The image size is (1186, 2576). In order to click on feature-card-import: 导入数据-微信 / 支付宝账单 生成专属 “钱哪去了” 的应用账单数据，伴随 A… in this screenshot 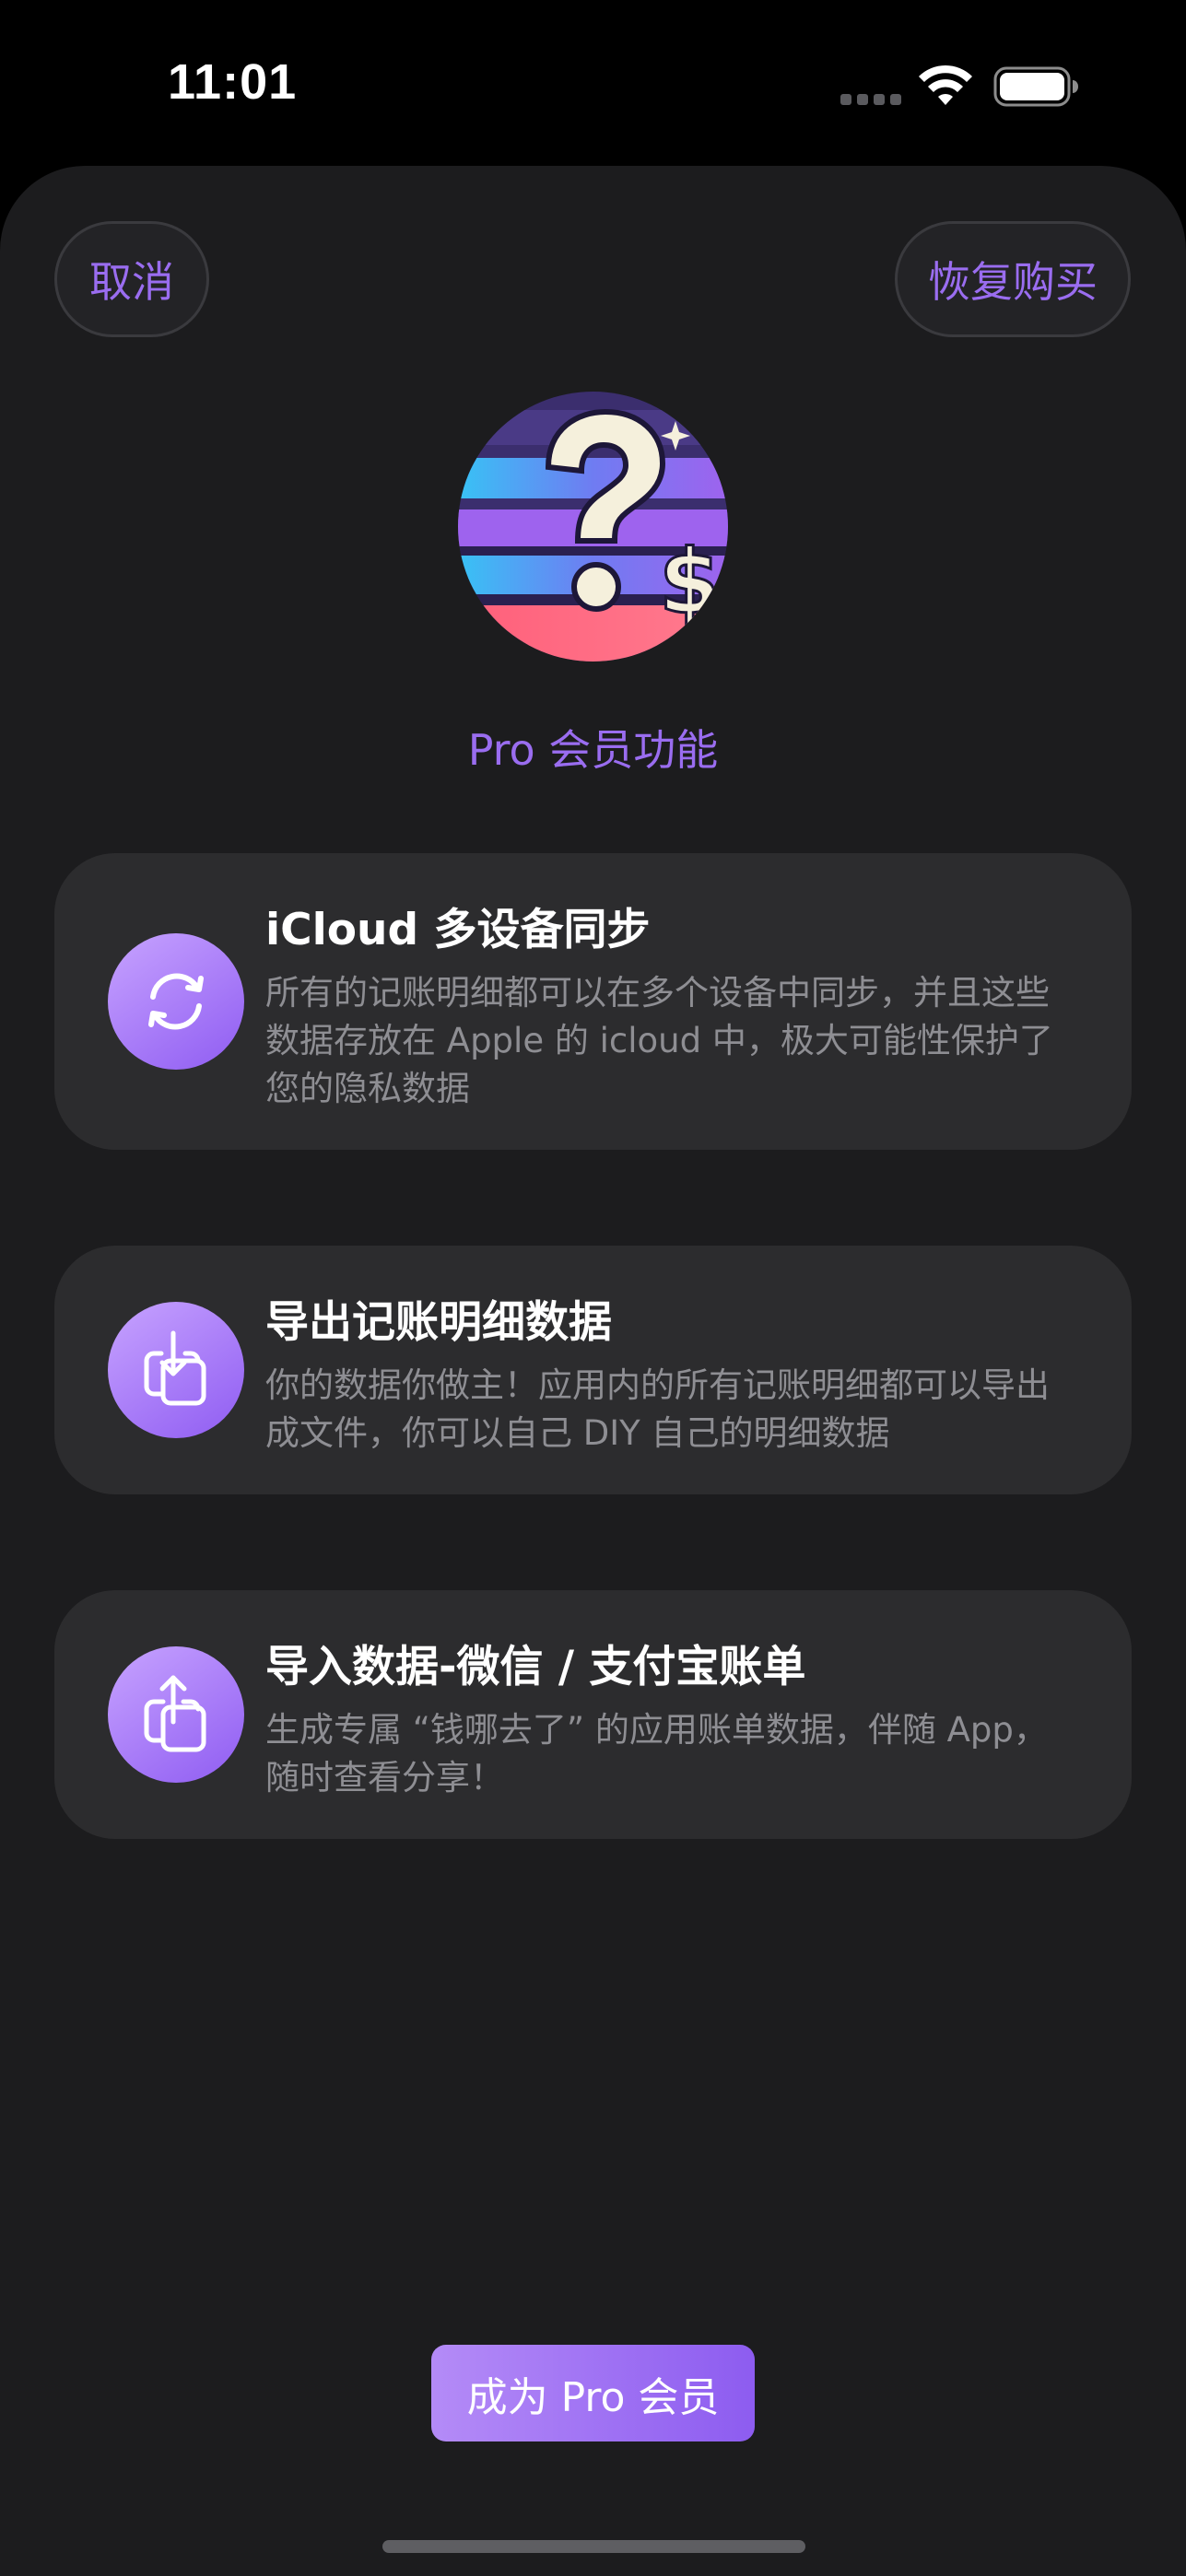, I will do `click(593, 1714)`.